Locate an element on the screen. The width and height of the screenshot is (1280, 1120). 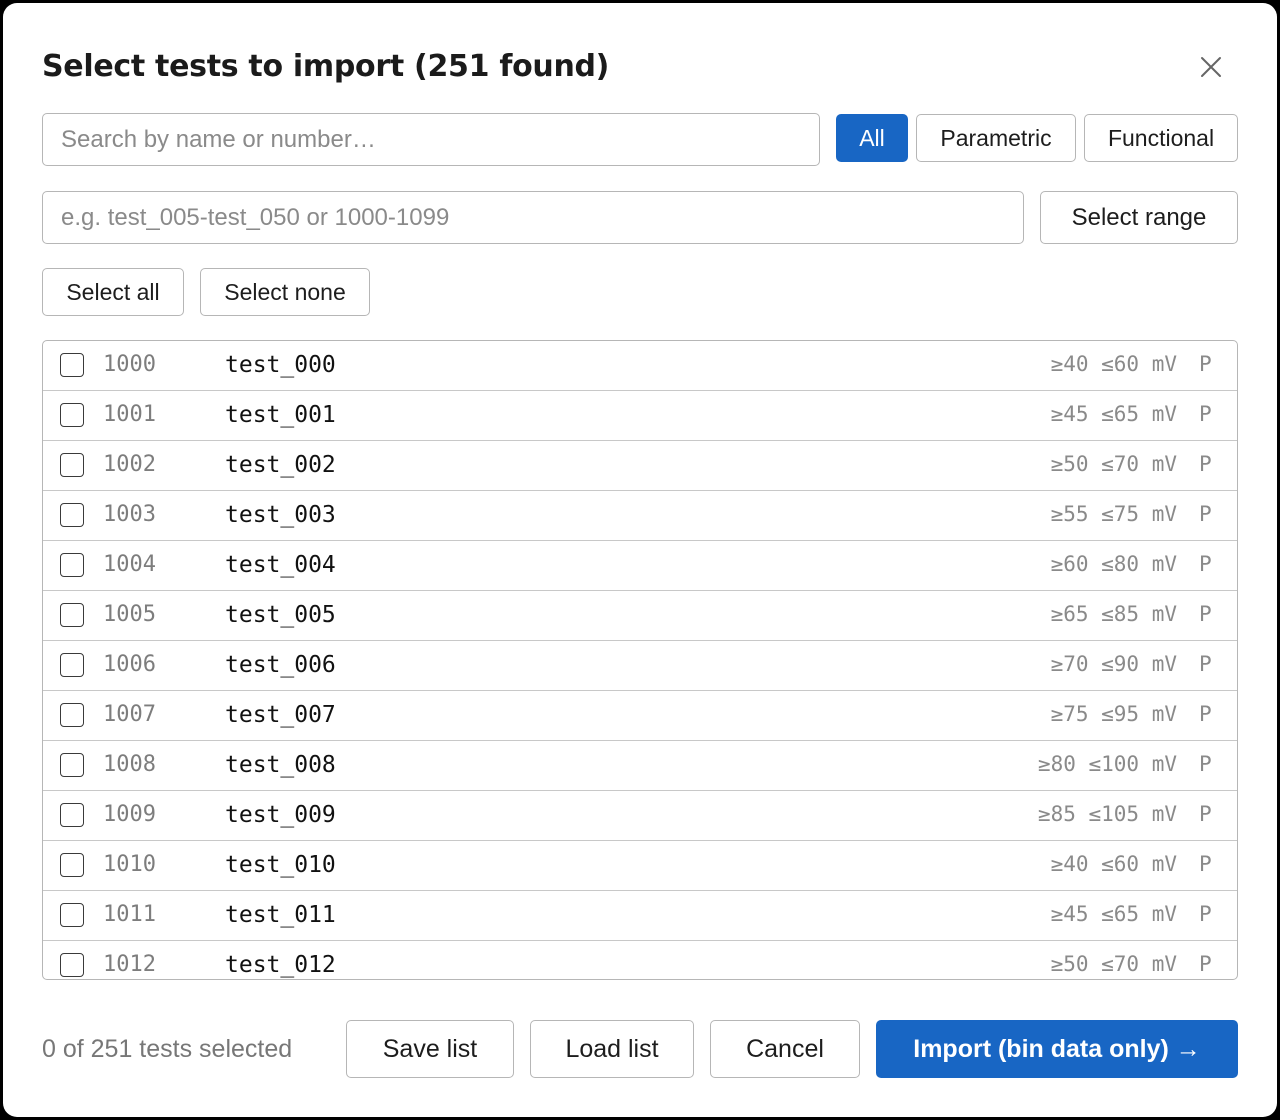
test-name: test_007 is located at coordinates (280, 715).